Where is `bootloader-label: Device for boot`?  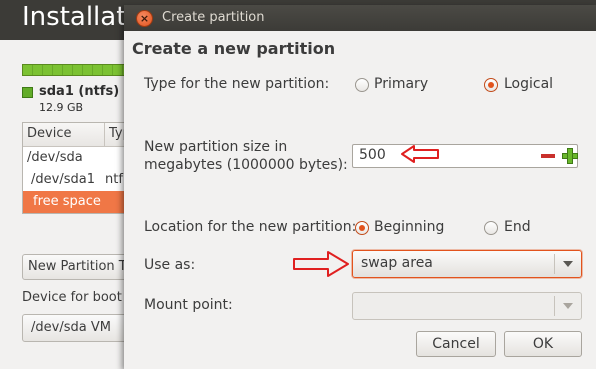
bootloader-label: Device for boot is located at coordinates (72, 297).